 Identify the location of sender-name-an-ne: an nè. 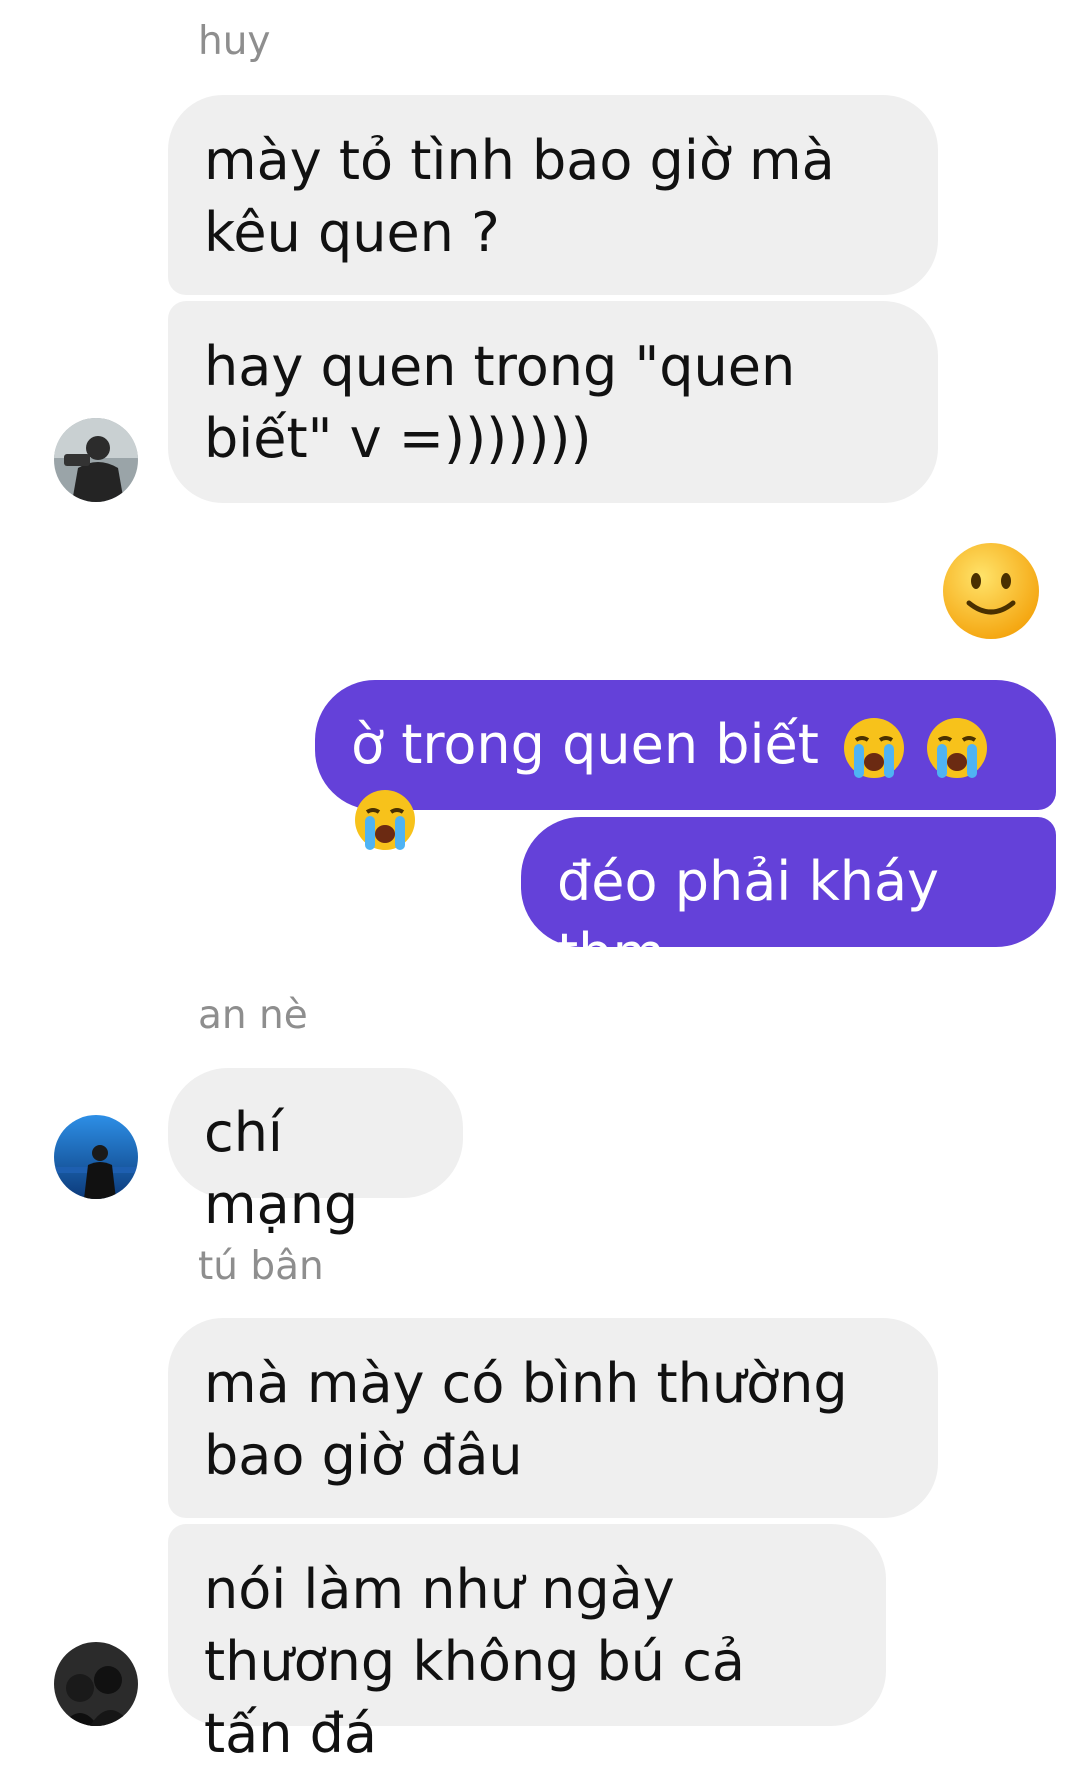
(253, 1015).